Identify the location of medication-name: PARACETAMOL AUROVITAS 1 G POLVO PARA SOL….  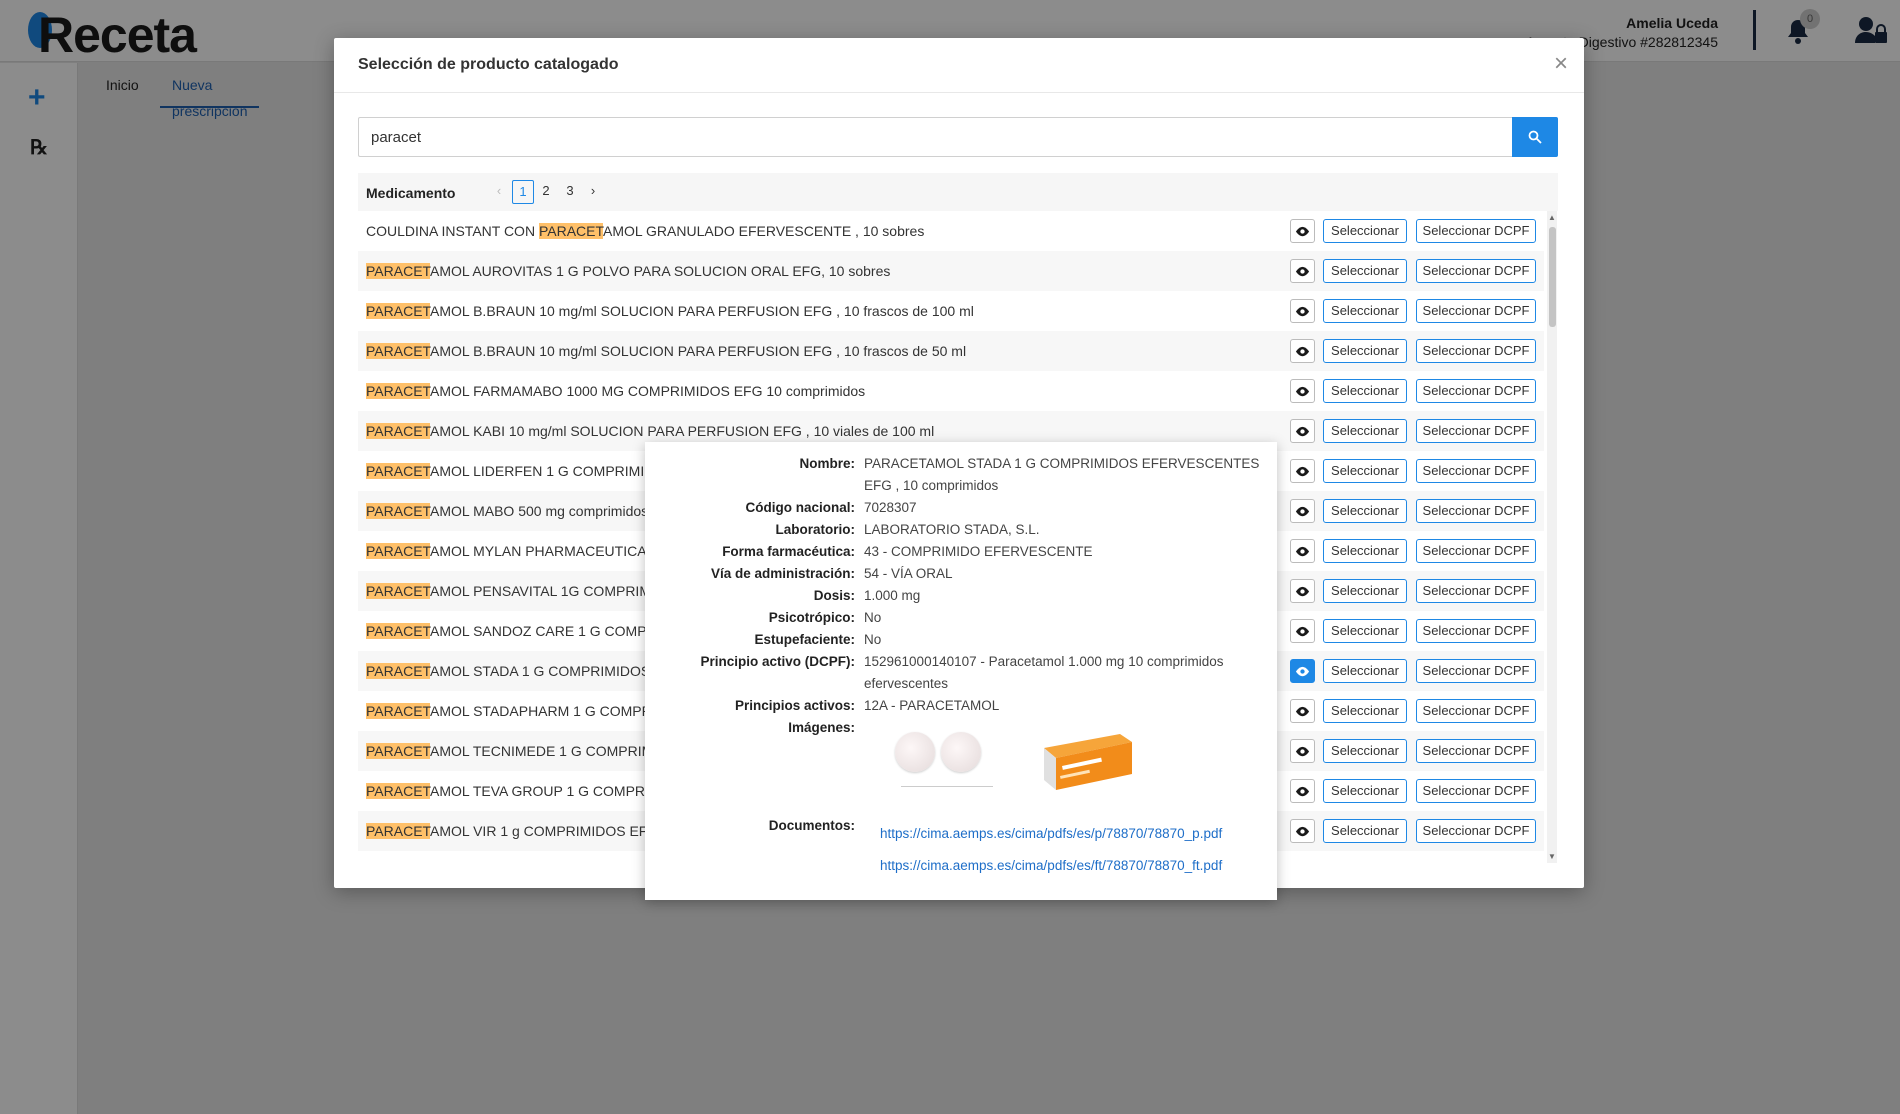
(628, 271).